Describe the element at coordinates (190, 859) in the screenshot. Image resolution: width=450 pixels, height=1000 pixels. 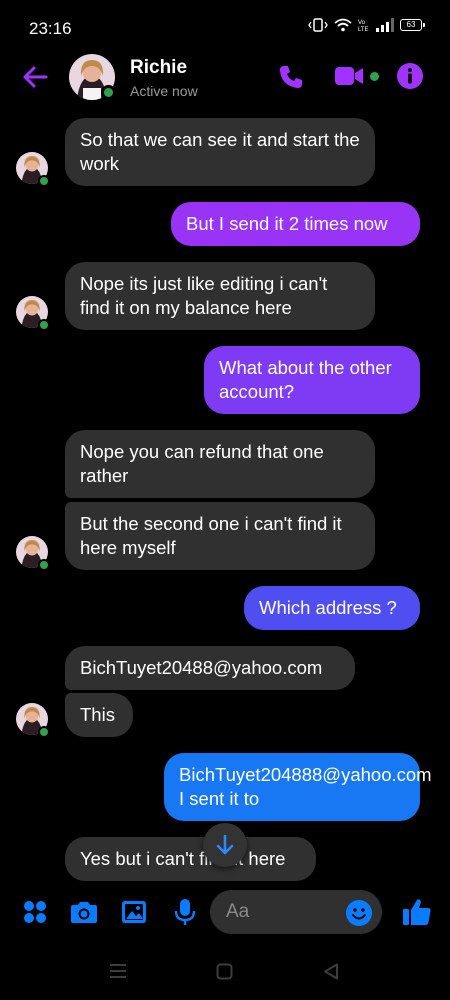
I see `message-bubble-incoming: Yes but i can't find it here` at that location.